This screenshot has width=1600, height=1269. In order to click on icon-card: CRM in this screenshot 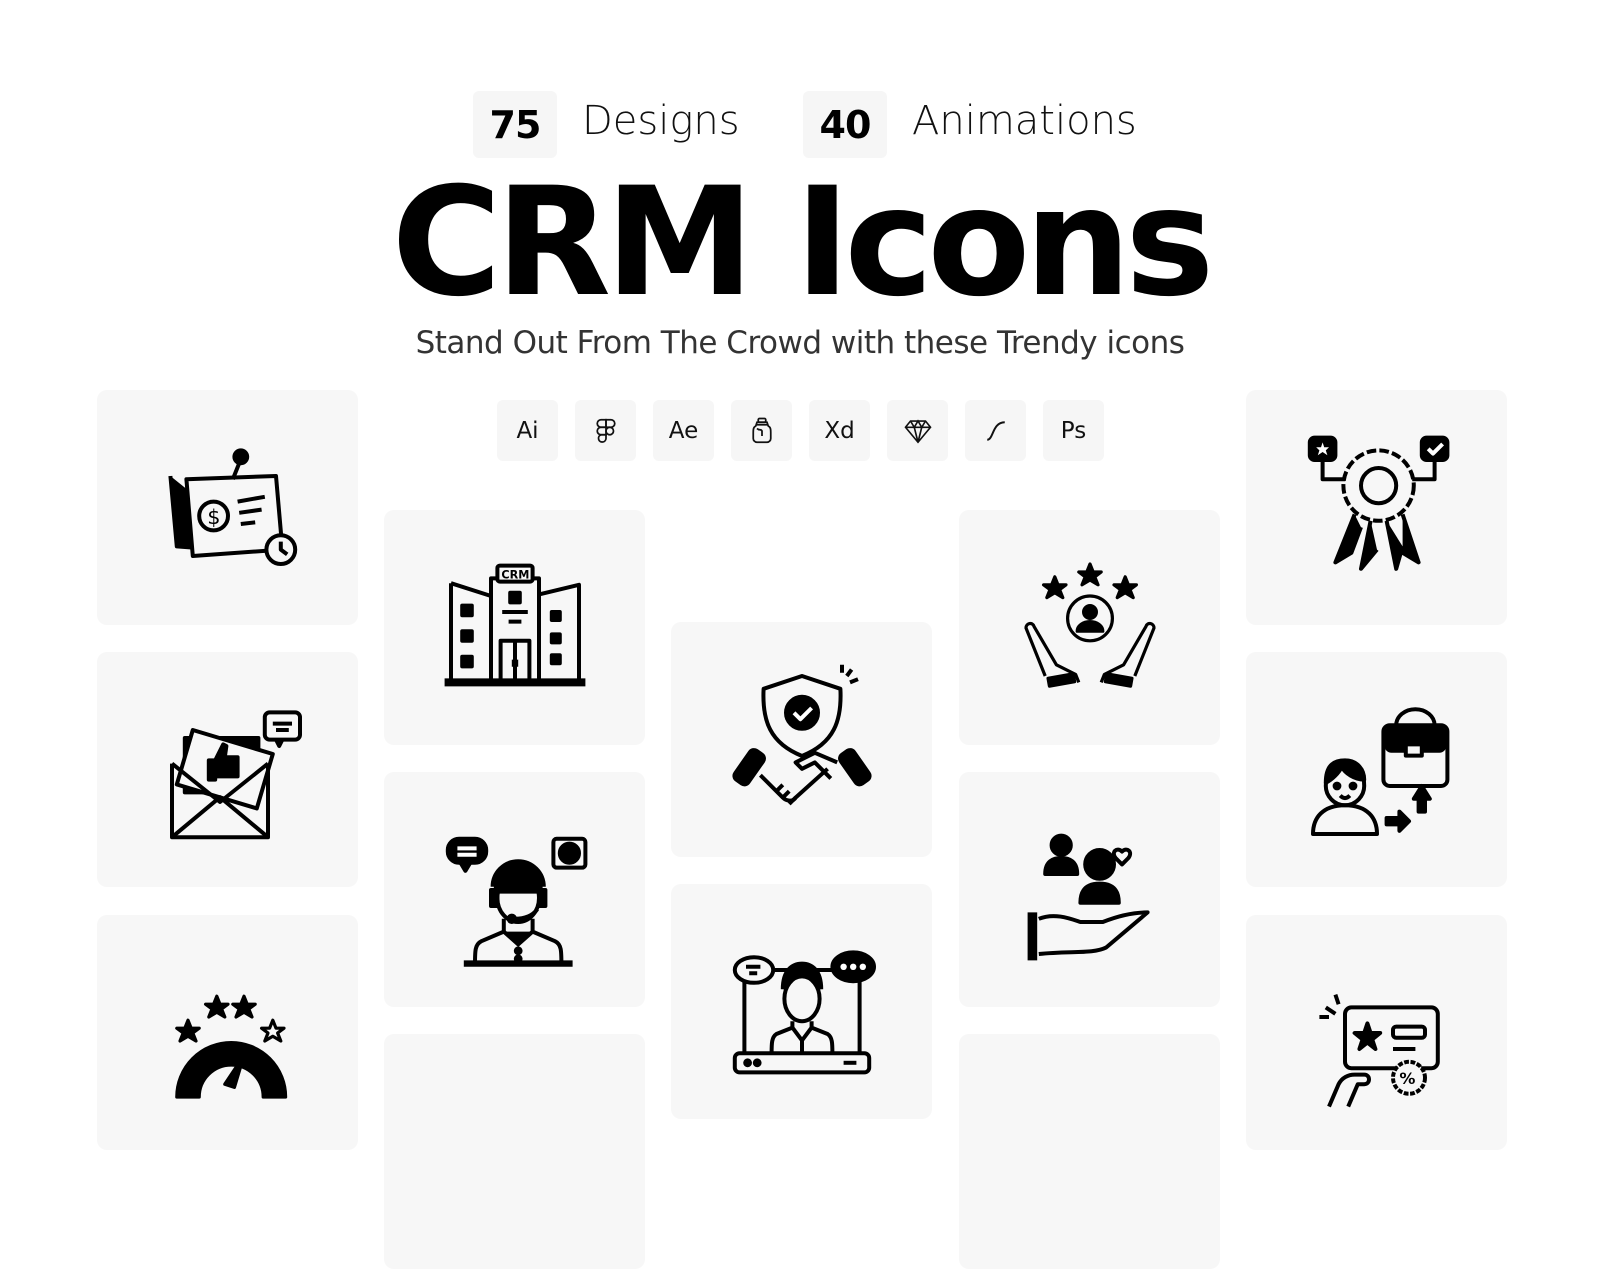, I will do `click(514, 627)`.